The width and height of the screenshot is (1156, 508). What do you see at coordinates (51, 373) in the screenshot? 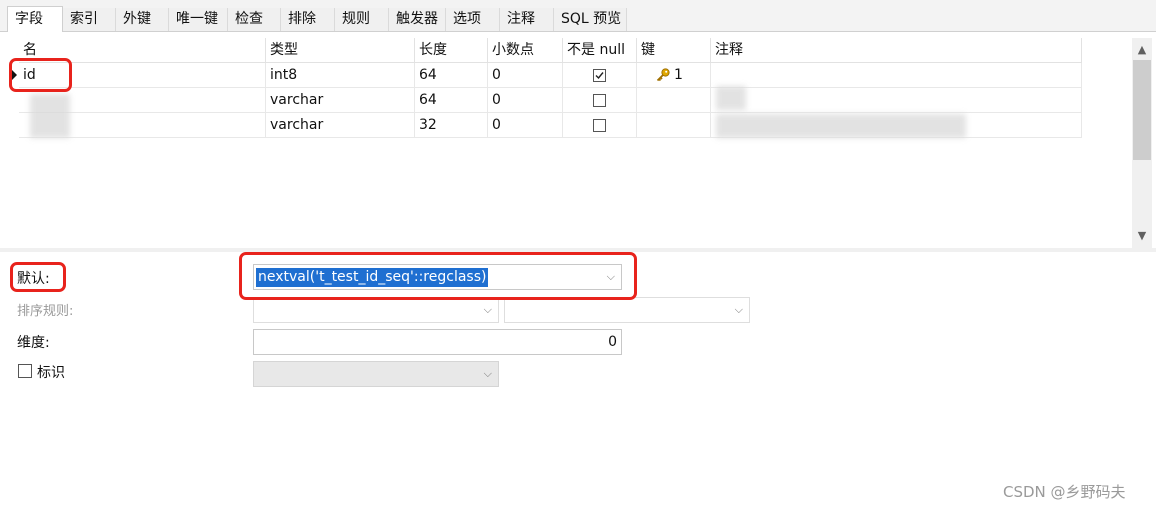
I see `identity-label: 标识` at bounding box center [51, 373].